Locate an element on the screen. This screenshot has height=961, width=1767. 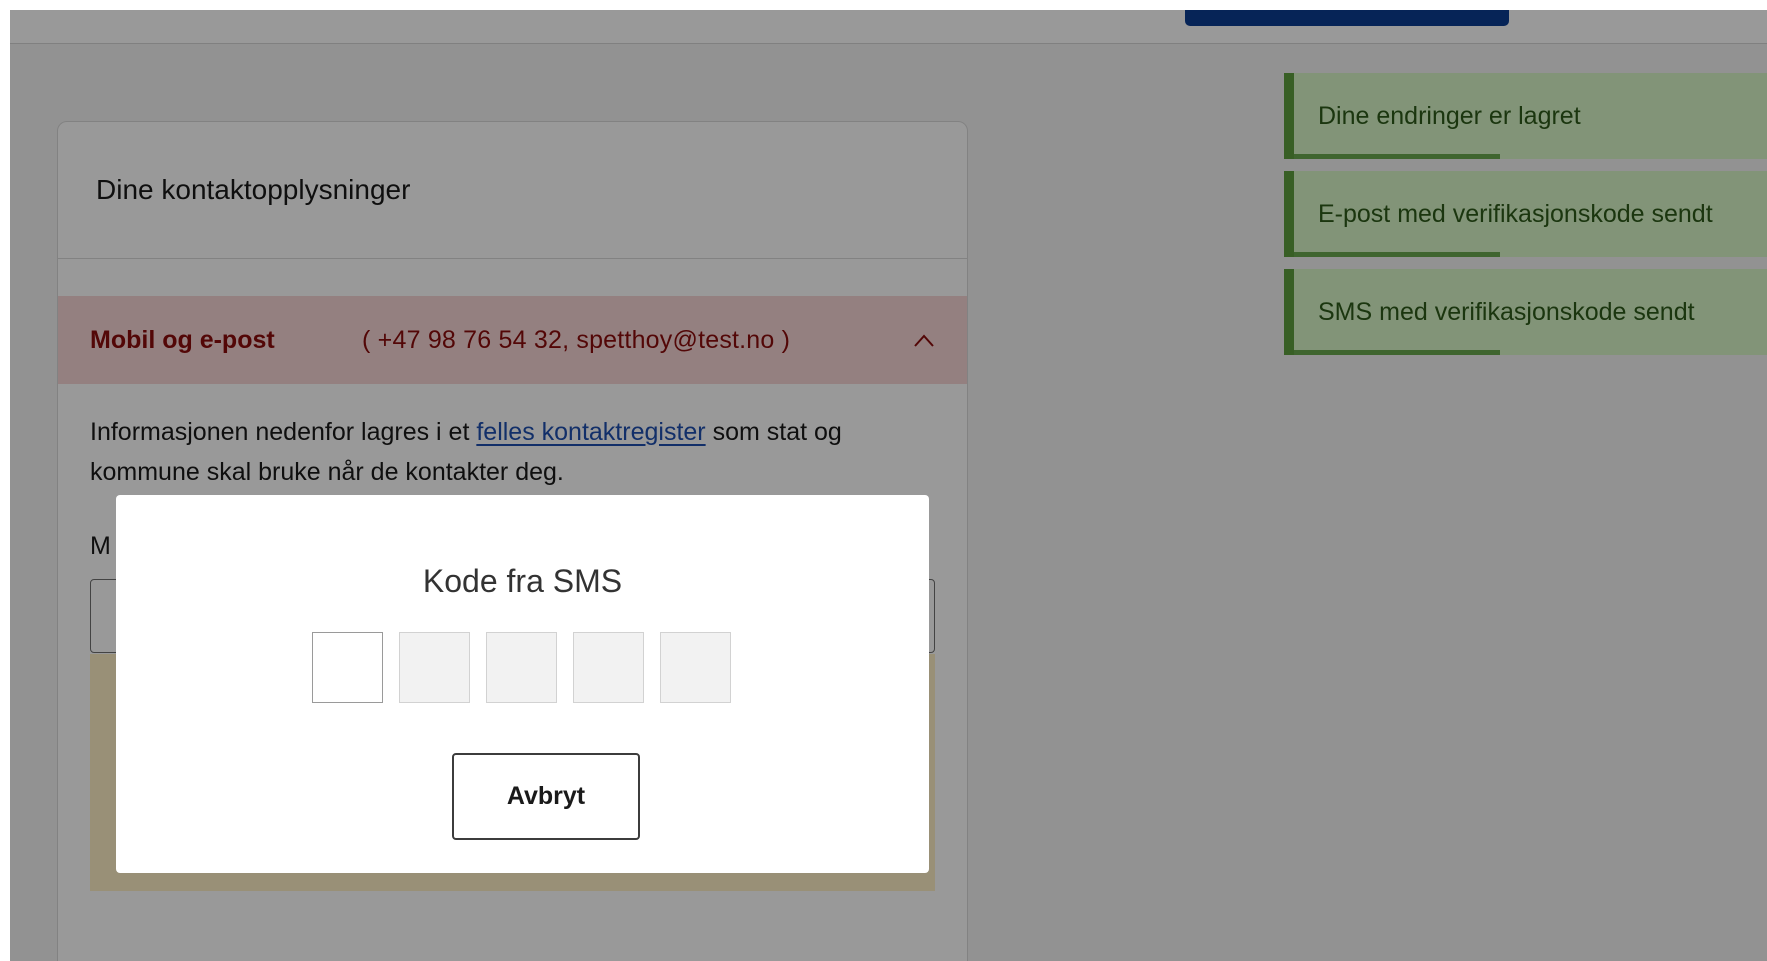
cancel-button: Avbryt is located at coordinates (546, 796).